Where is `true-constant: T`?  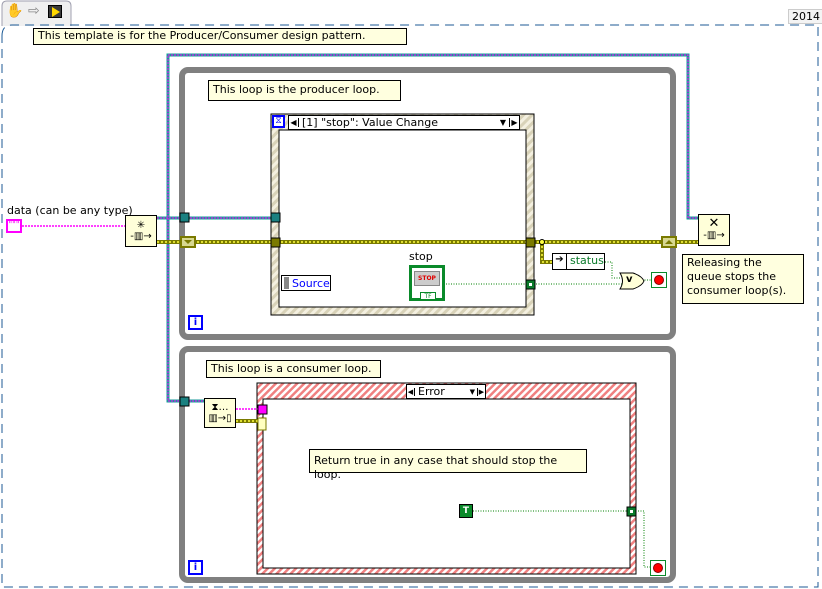
true-constant: T is located at coordinates (466, 511).